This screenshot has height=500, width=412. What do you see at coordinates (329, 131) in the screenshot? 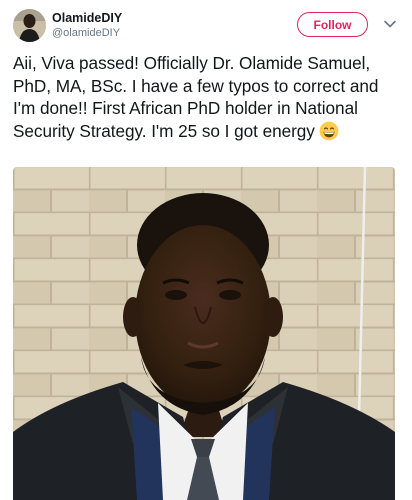
I see `grinning-face-emoji` at bounding box center [329, 131].